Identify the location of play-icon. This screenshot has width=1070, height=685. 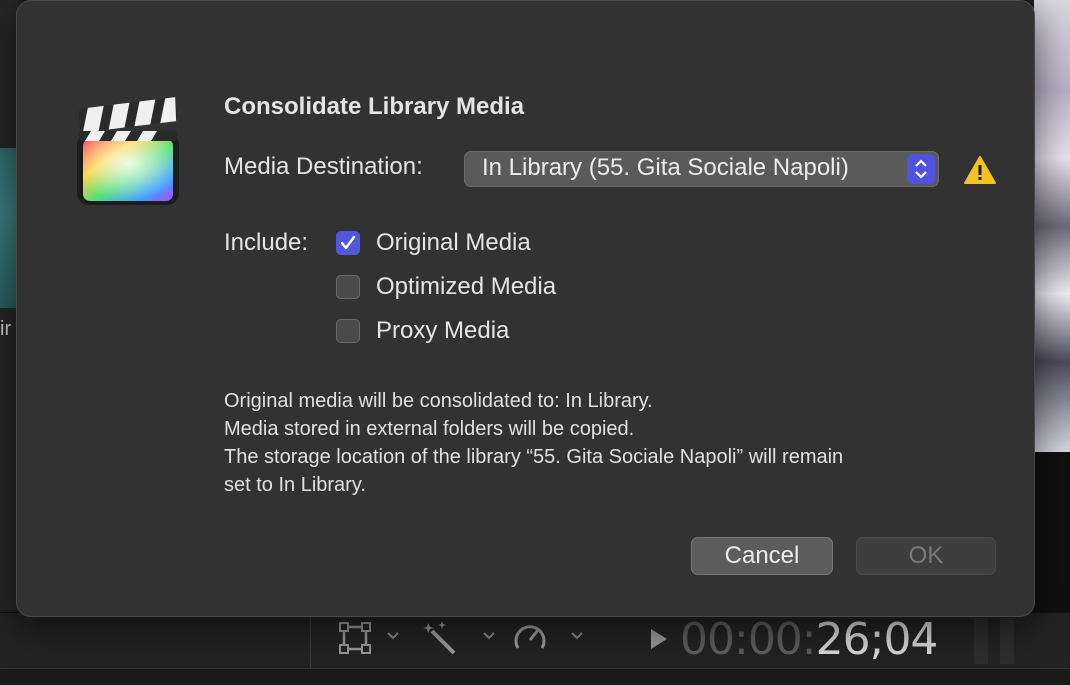
(659, 641).